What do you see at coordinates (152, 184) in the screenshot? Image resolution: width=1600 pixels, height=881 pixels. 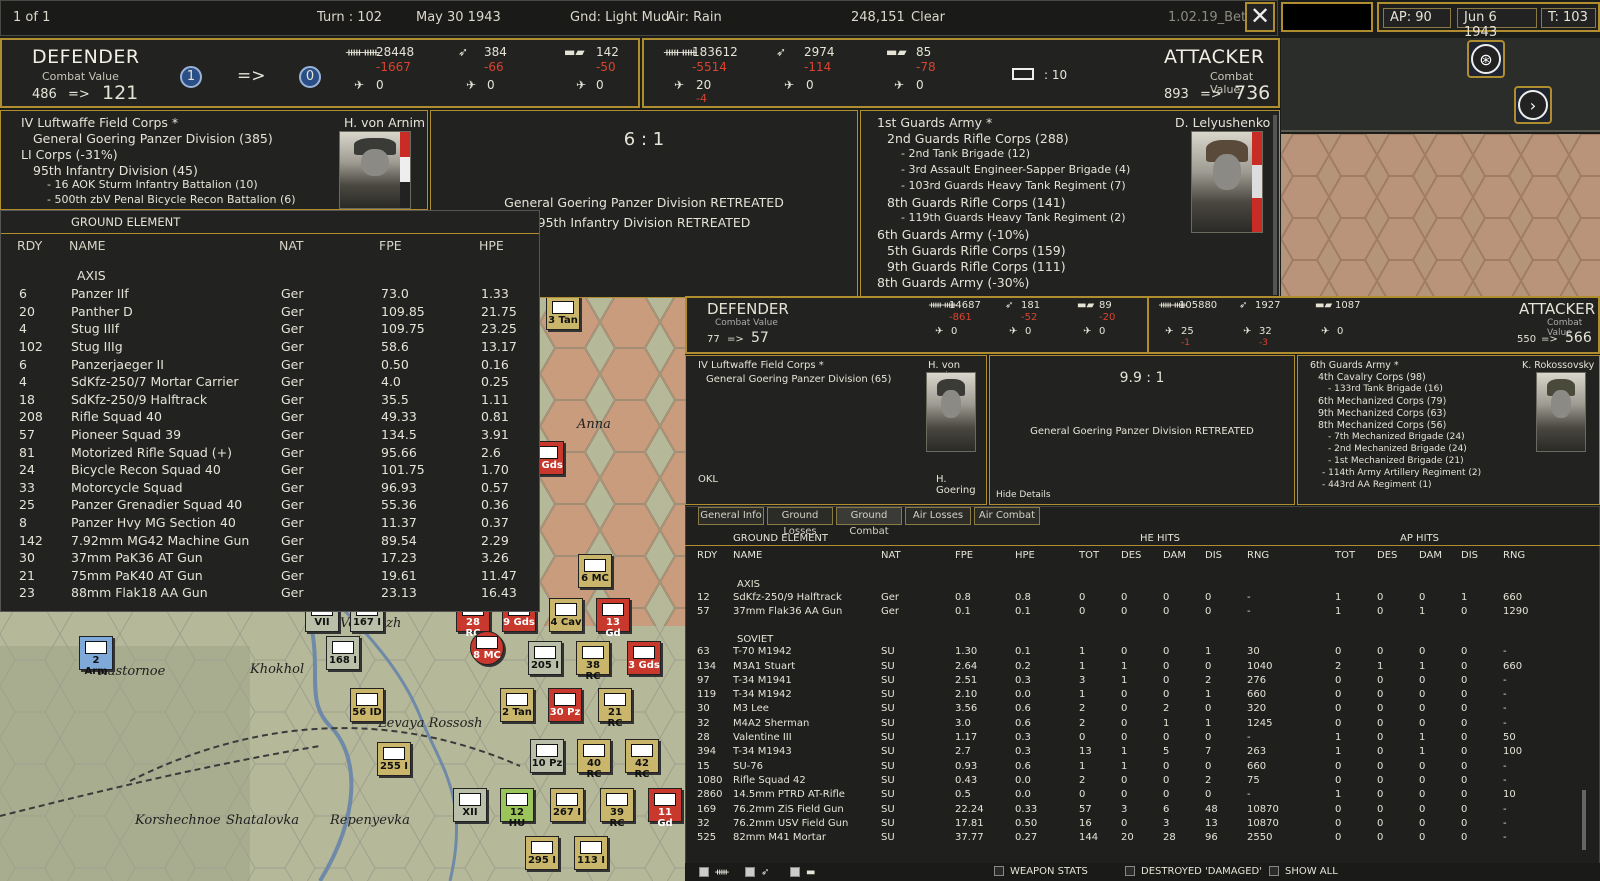 I see `defender-unit: - 16 AOK Sturm Infantry Battalion (10)` at bounding box center [152, 184].